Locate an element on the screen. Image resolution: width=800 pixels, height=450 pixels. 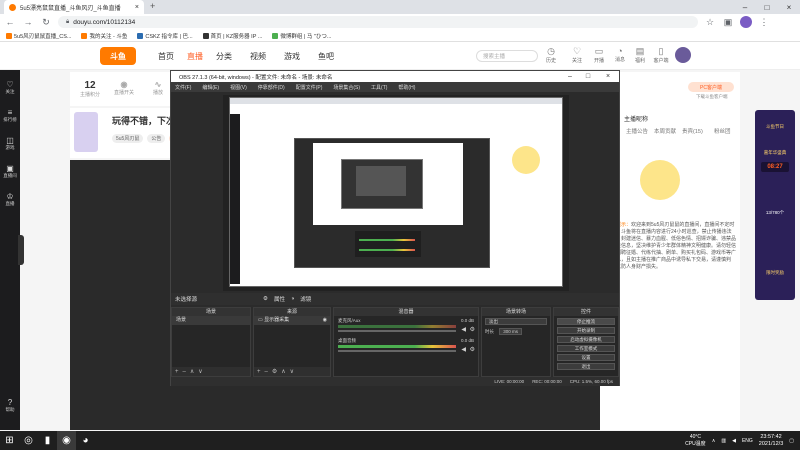
nav-category: 分类 is located at coordinates (224, 56).